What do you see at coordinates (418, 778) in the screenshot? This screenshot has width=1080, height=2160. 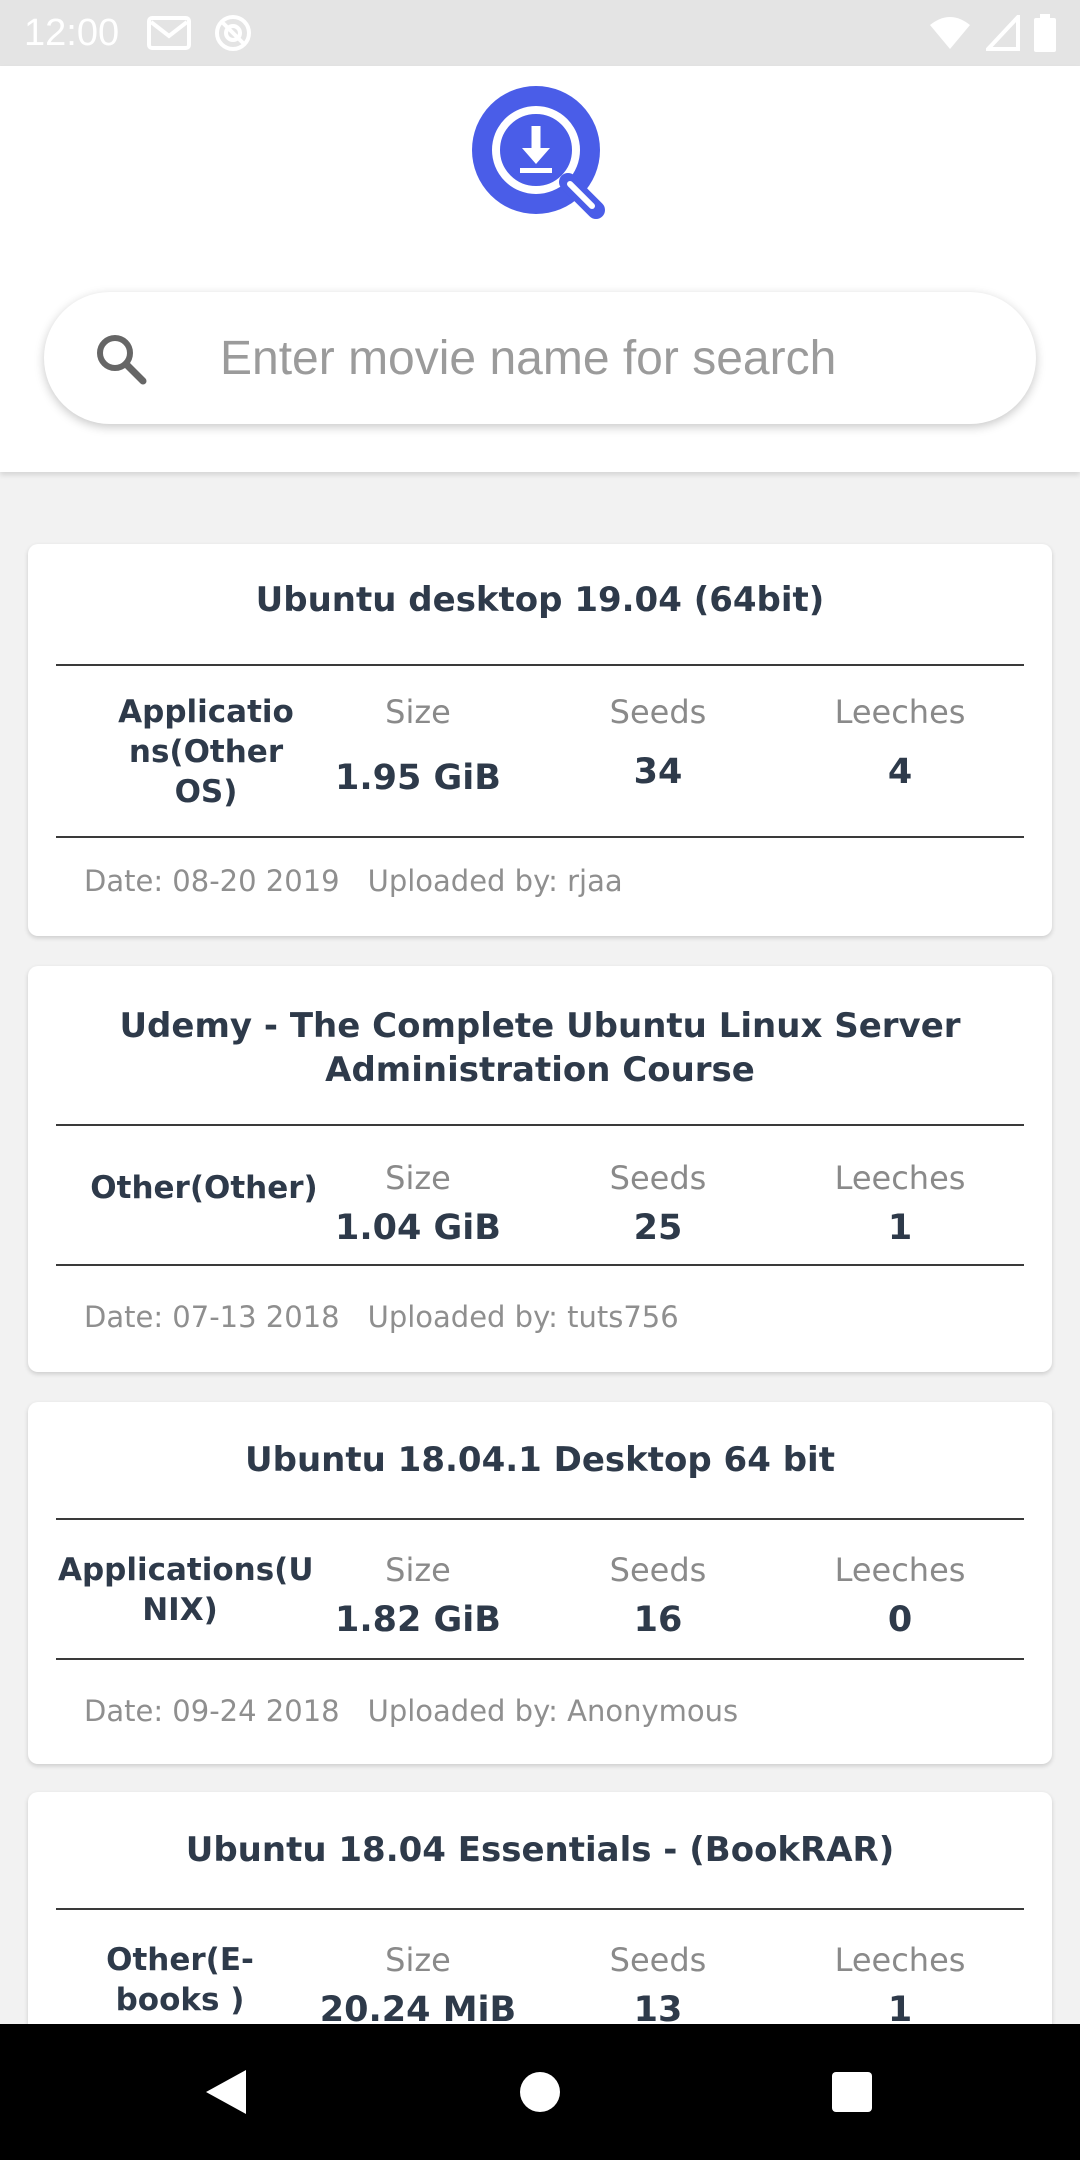 I see `size-value: 1.95 GiB` at bounding box center [418, 778].